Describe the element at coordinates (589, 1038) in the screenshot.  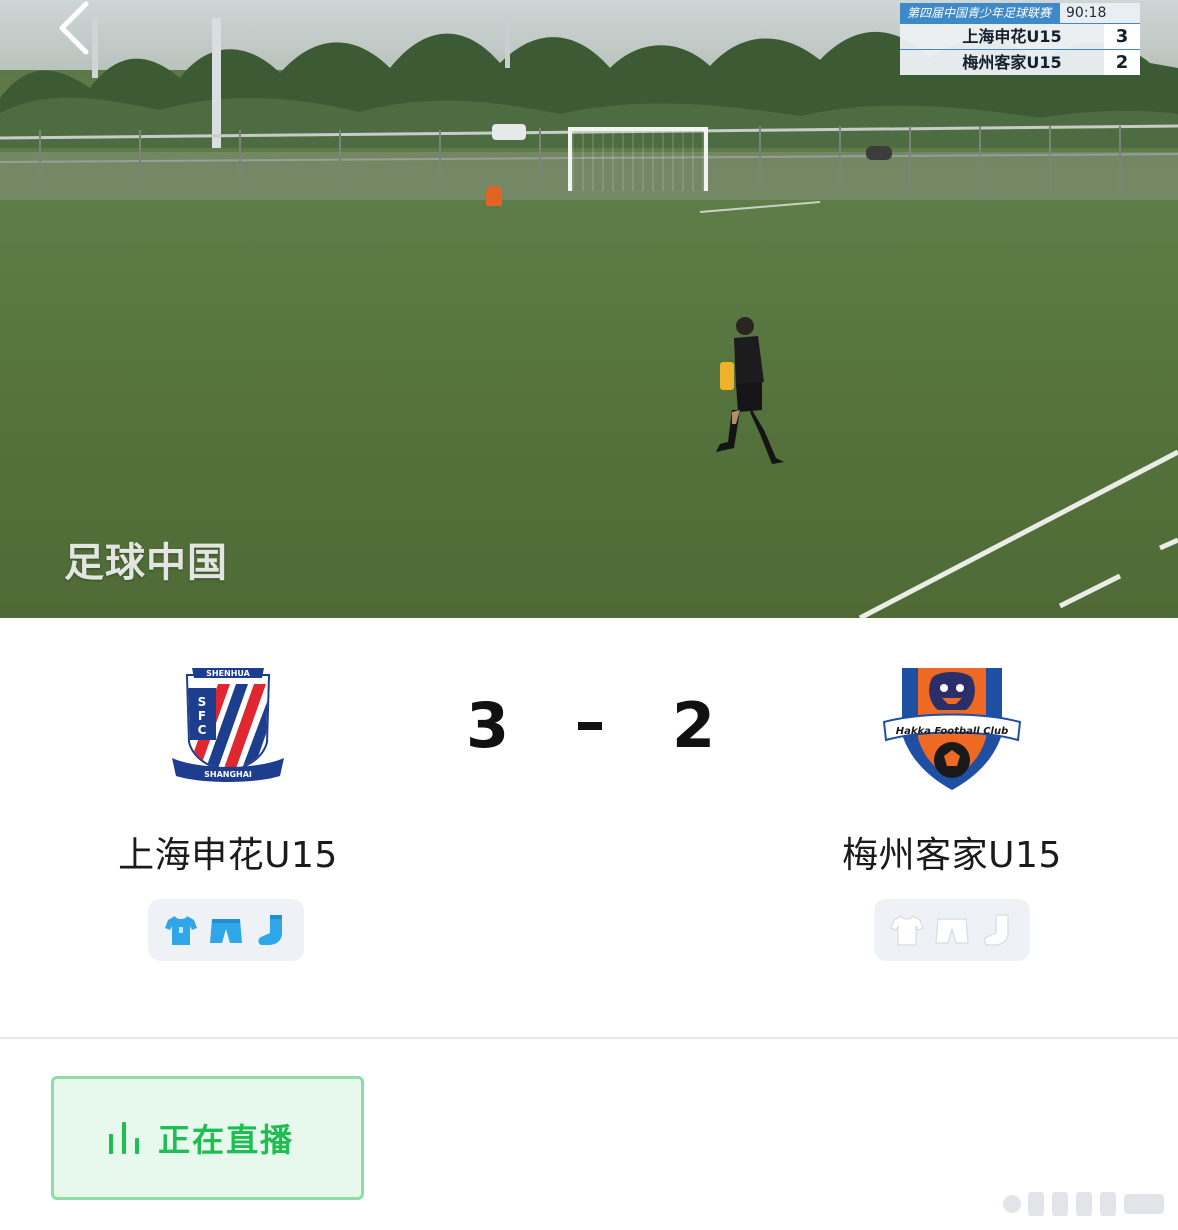
I see `section-divider` at that location.